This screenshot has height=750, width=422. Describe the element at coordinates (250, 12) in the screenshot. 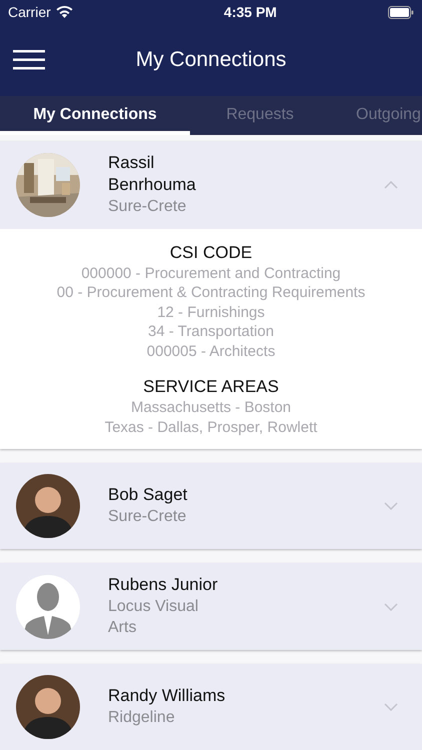

I see `status-time: 4:35 PM` at that location.